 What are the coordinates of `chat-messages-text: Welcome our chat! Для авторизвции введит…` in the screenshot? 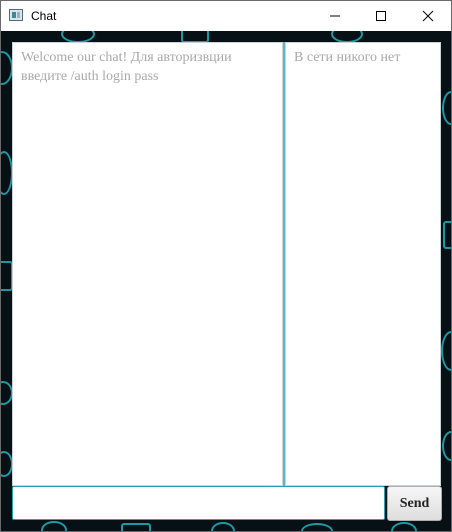 It's located at (126, 67).